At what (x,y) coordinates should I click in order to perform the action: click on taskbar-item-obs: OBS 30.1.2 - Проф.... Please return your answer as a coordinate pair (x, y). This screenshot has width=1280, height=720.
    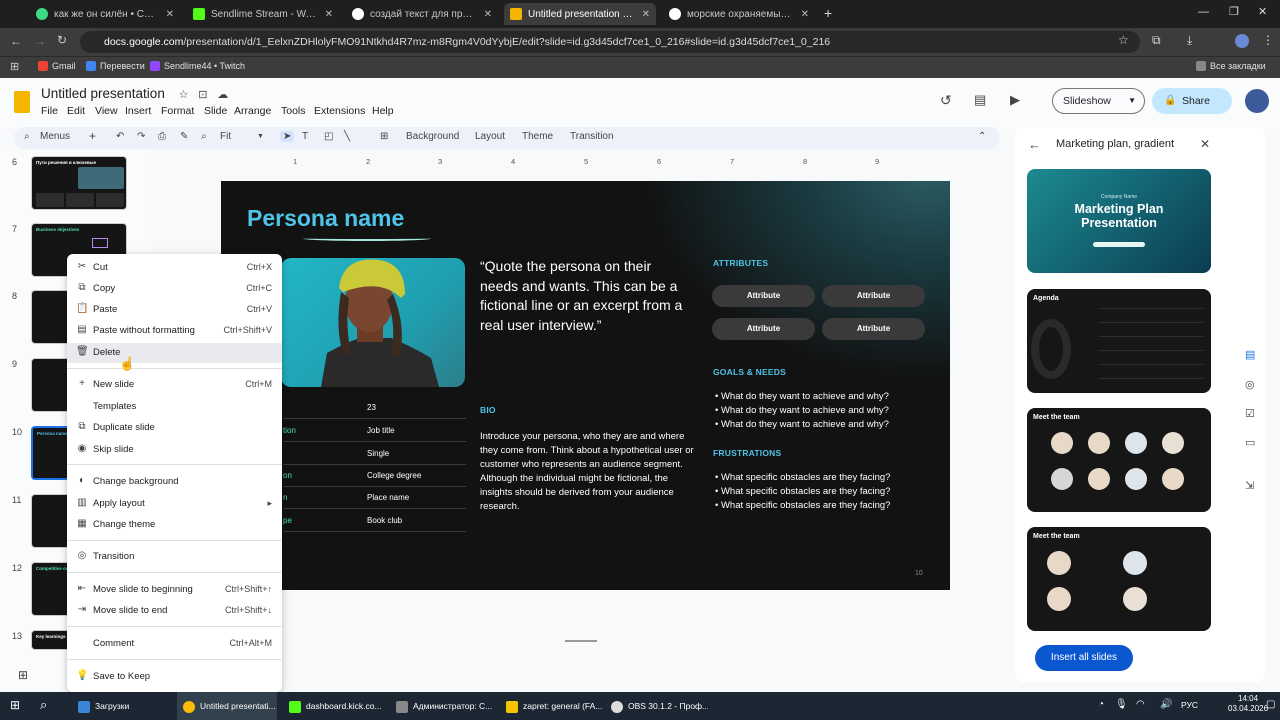
    Looking at the image, I should click on (656, 706).